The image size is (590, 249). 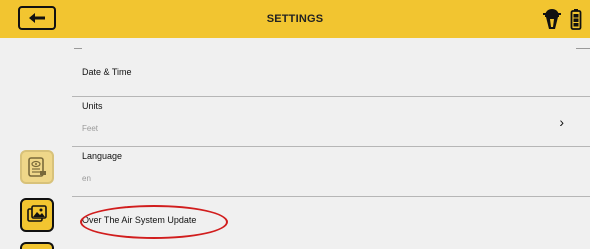 What do you see at coordinates (78, 48) in the screenshot?
I see `divider-dash-left` at bounding box center [78, 48].